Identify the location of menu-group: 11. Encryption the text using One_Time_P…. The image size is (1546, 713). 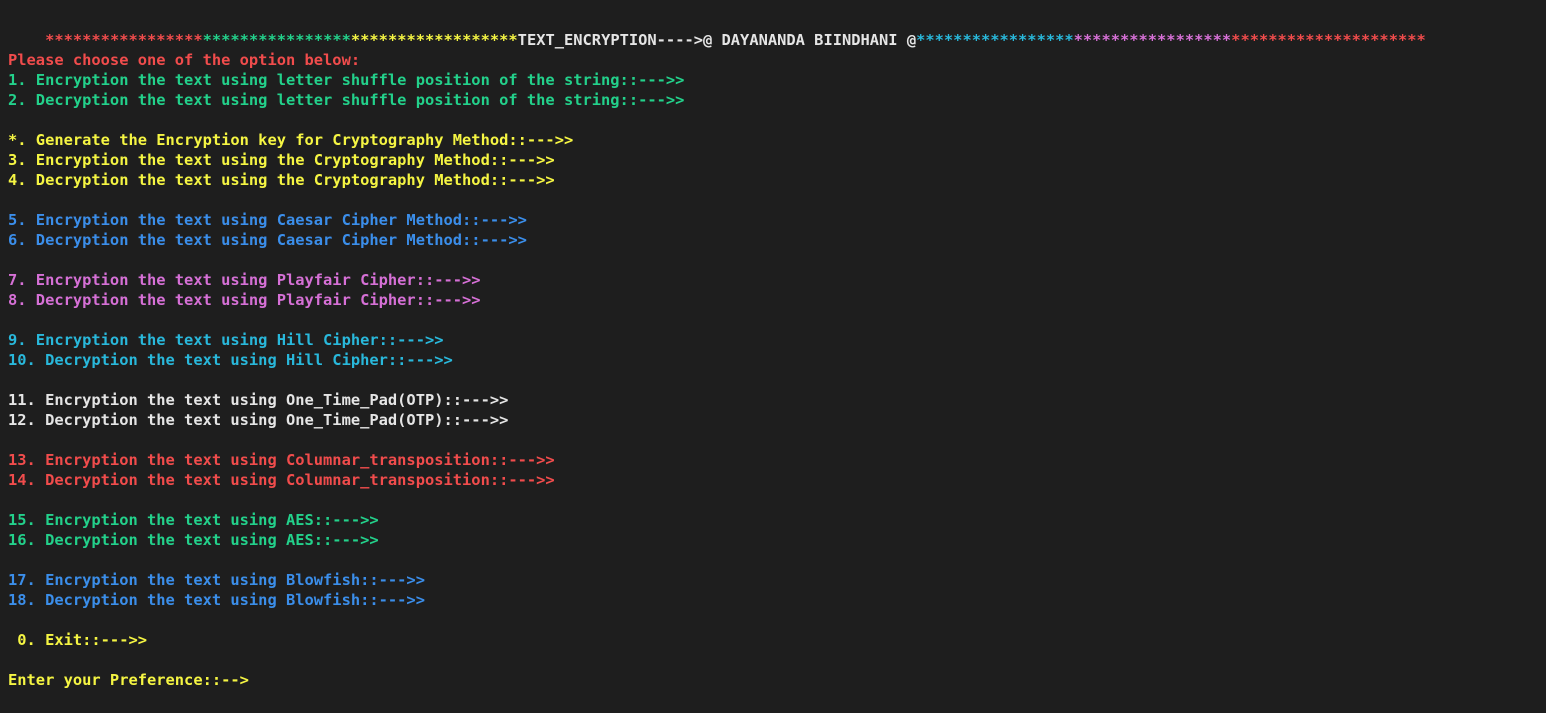
(777, 410).